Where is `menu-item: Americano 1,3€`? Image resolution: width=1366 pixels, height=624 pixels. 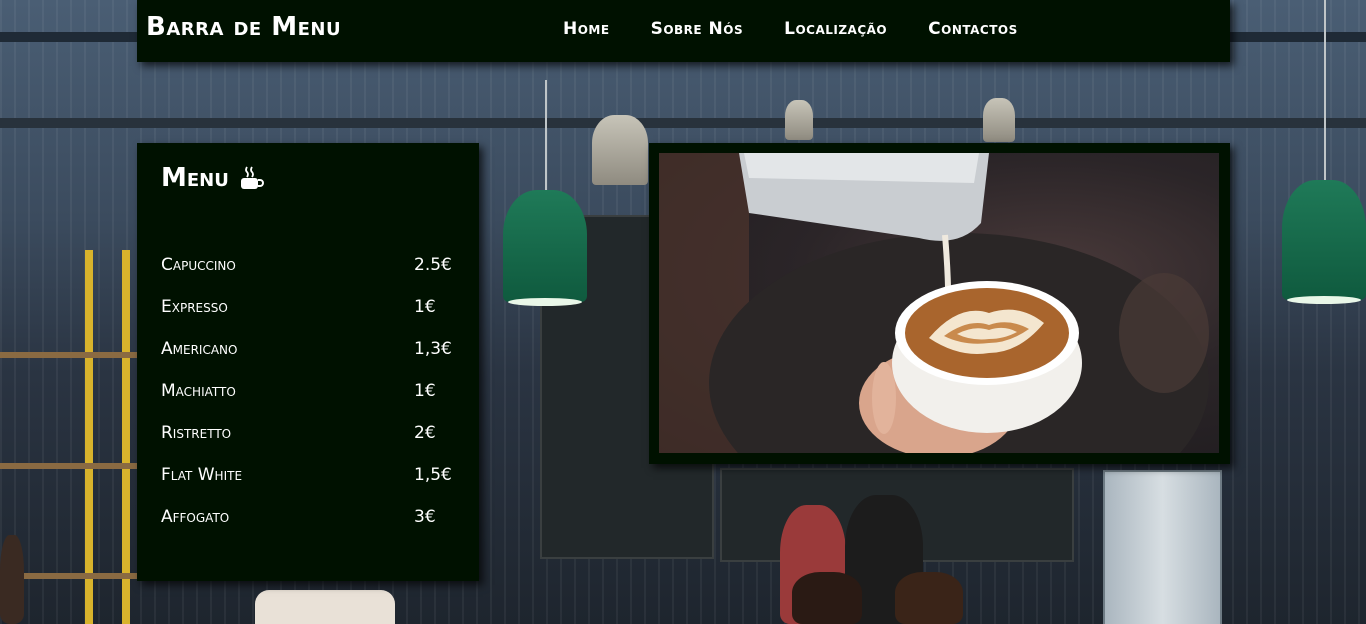
menu-item: Americano 1,3€ is located at coordinates (311, 360).